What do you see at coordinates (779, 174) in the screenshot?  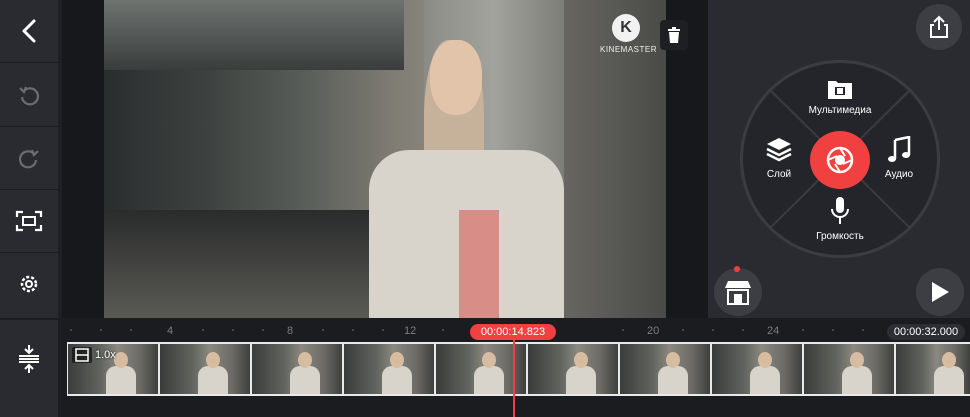 I see `layer-label: Слой` at bounding box center [779, 174].